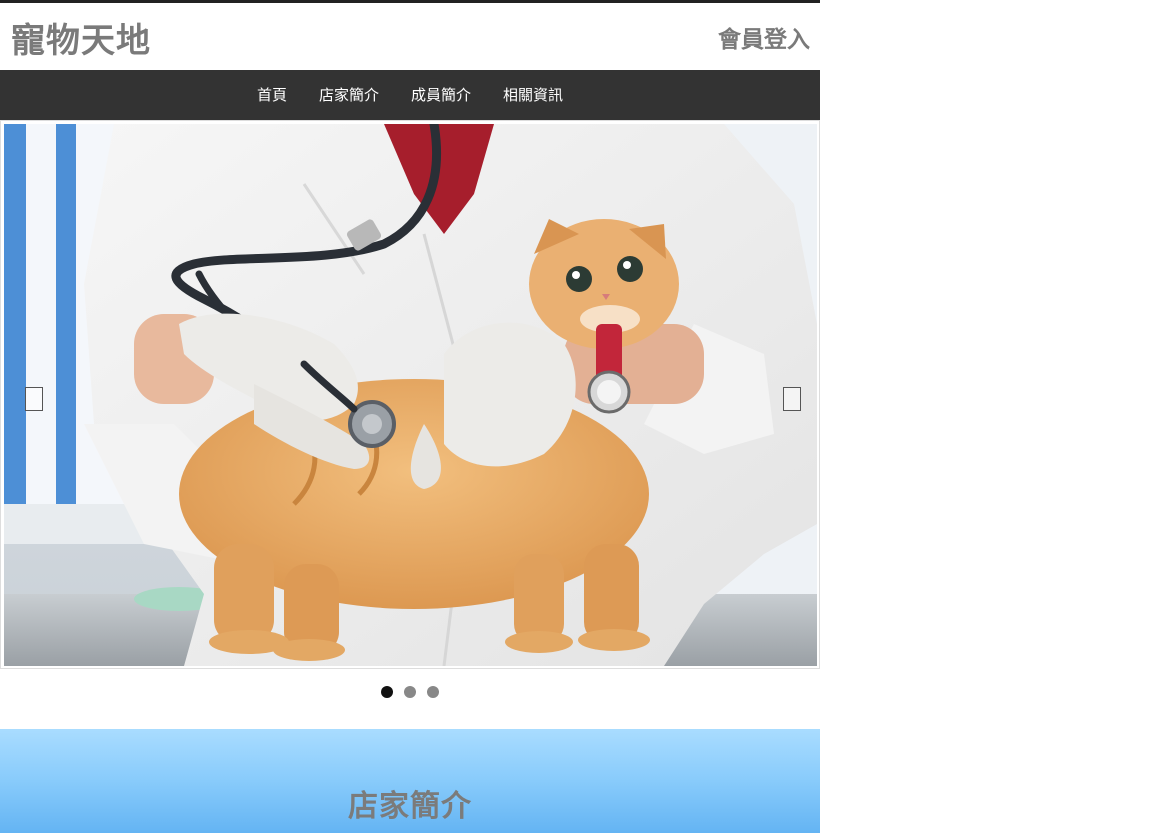 Image resolution: width=1152 pixels, height=833 pixels. I want to click on nav-item-home: 首頁, so click(272, 95).